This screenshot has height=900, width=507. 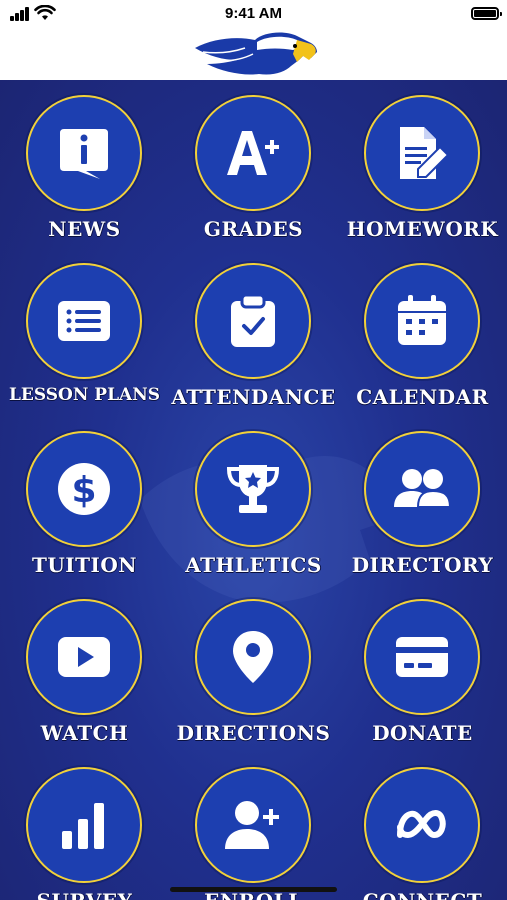 I want to click on credit-card-icon, so click(x=422, y=657).